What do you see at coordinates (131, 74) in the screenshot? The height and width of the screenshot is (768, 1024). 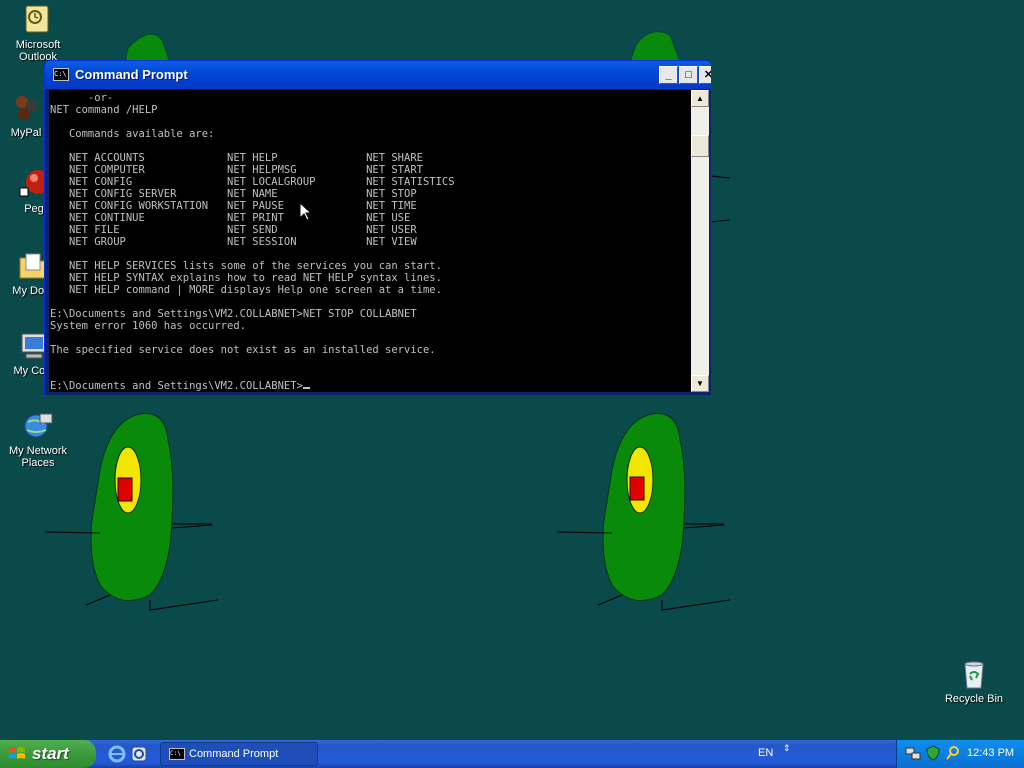 I see `window-title: Command Prompt` at bounding box center [131, 74].